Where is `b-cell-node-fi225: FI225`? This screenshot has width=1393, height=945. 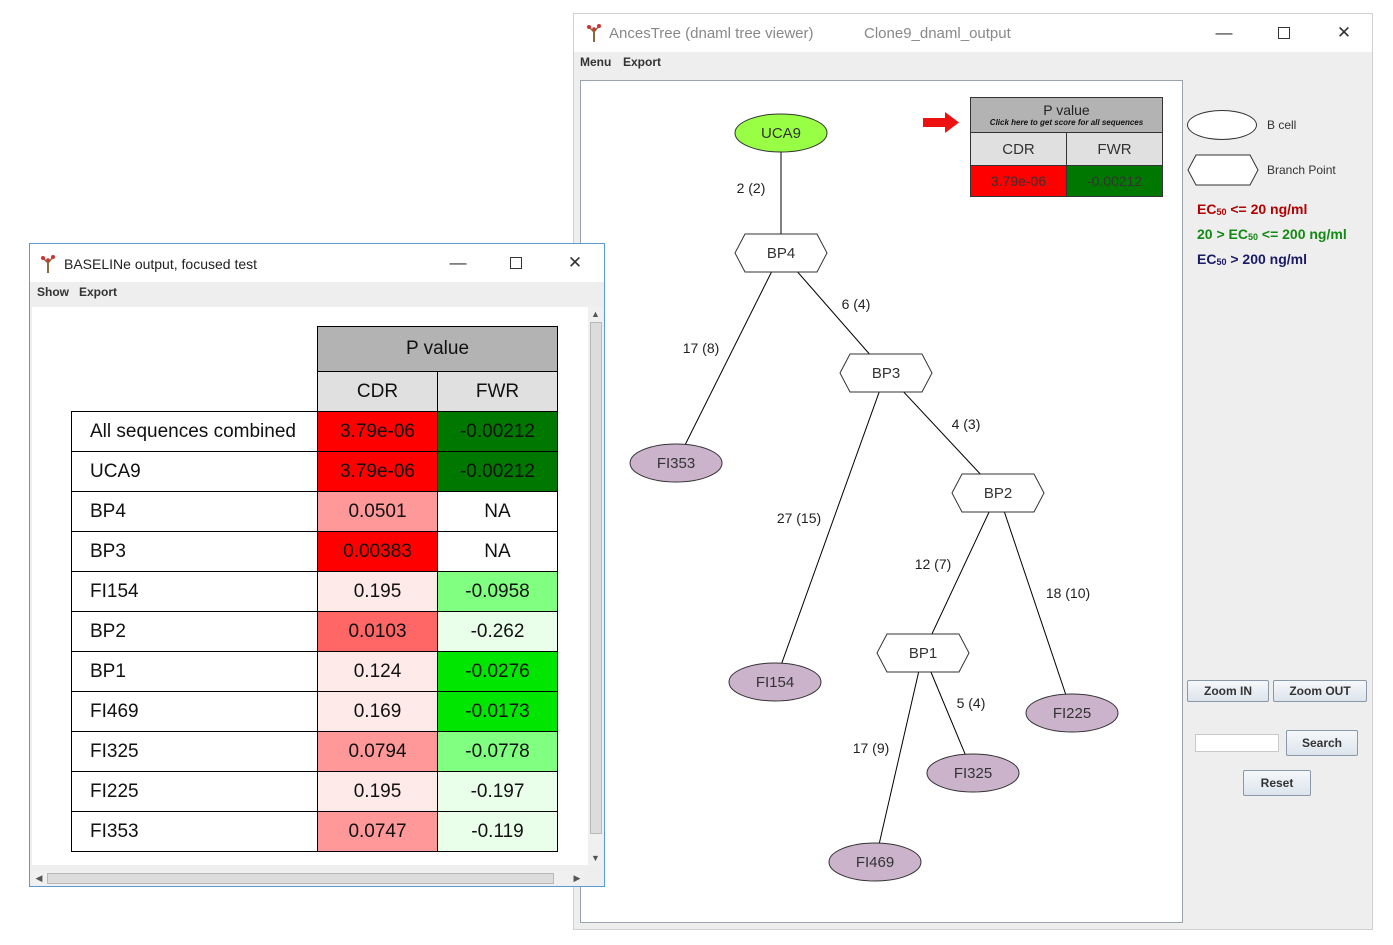 b-cell-node-fi225: FI225 is located at coordinates (1072, 713).